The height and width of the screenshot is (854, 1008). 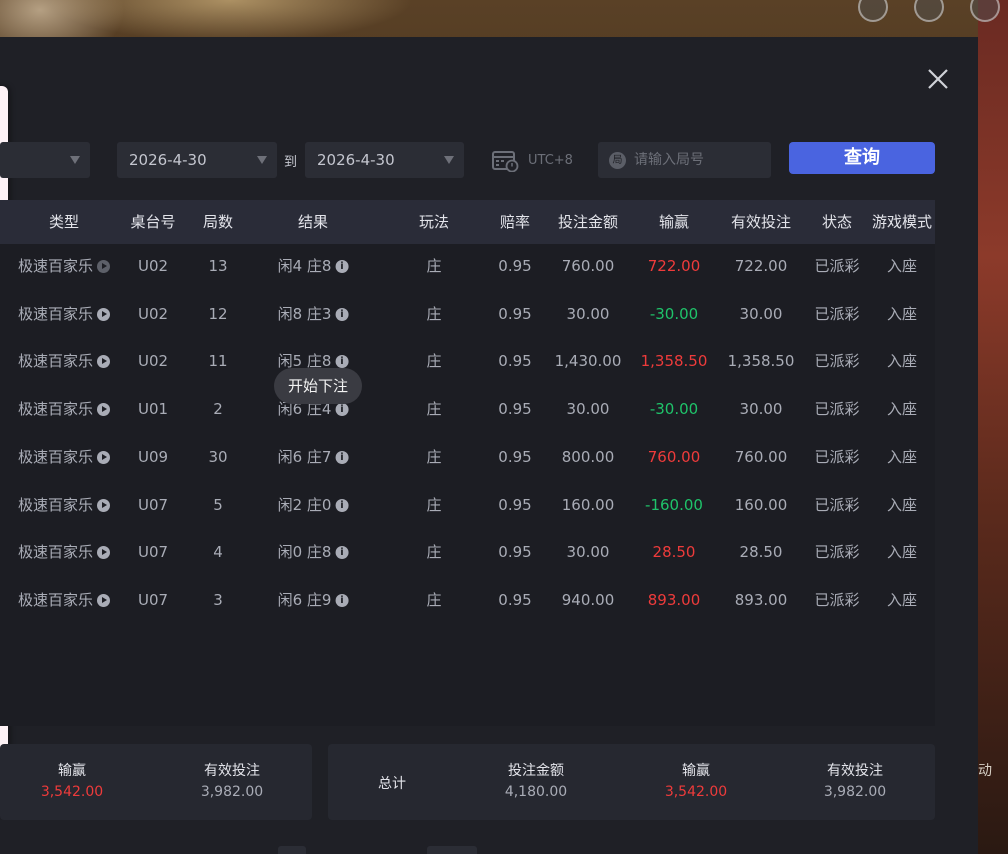 I want to click on date-to-select: 2026-4-30, so click(x=384, y=160).